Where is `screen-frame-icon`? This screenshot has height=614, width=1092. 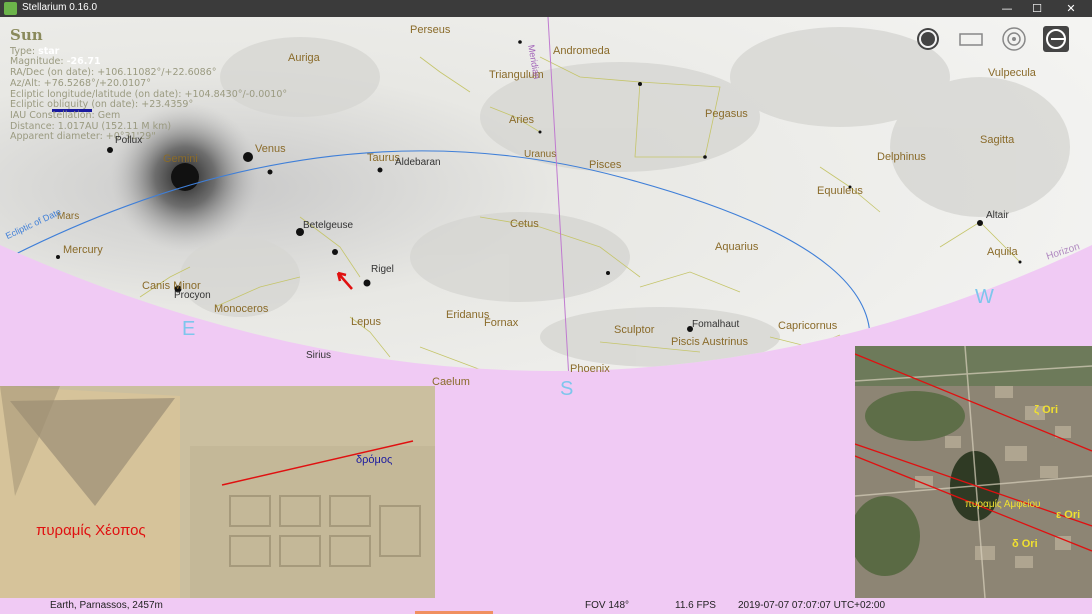 screen-frame-icon is located at coordinates (971, 39).